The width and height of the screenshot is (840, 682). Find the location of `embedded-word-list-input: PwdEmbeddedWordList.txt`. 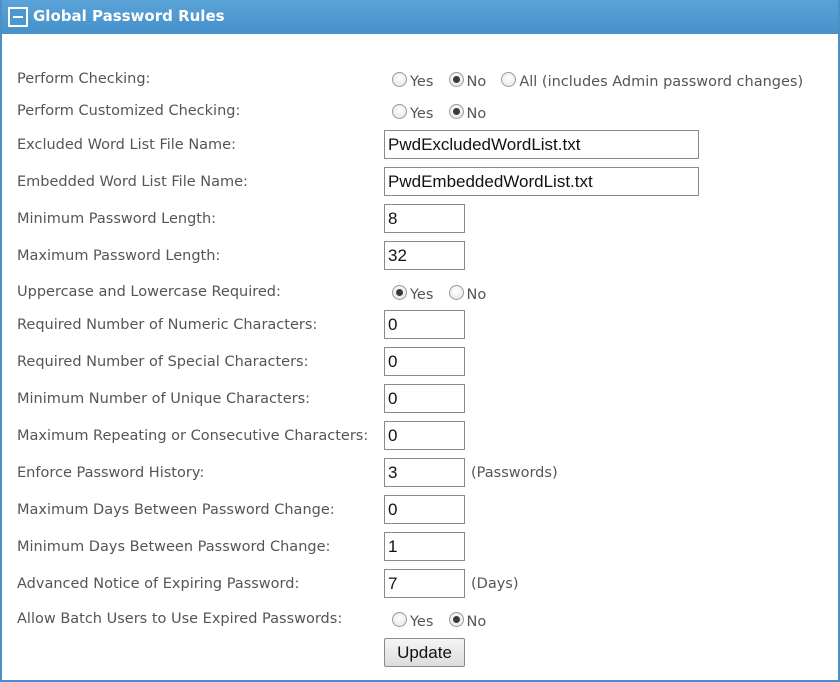

embedded-word-list-input: PwdEmbeddedWordList.txt is located at coordinates (541, 181).